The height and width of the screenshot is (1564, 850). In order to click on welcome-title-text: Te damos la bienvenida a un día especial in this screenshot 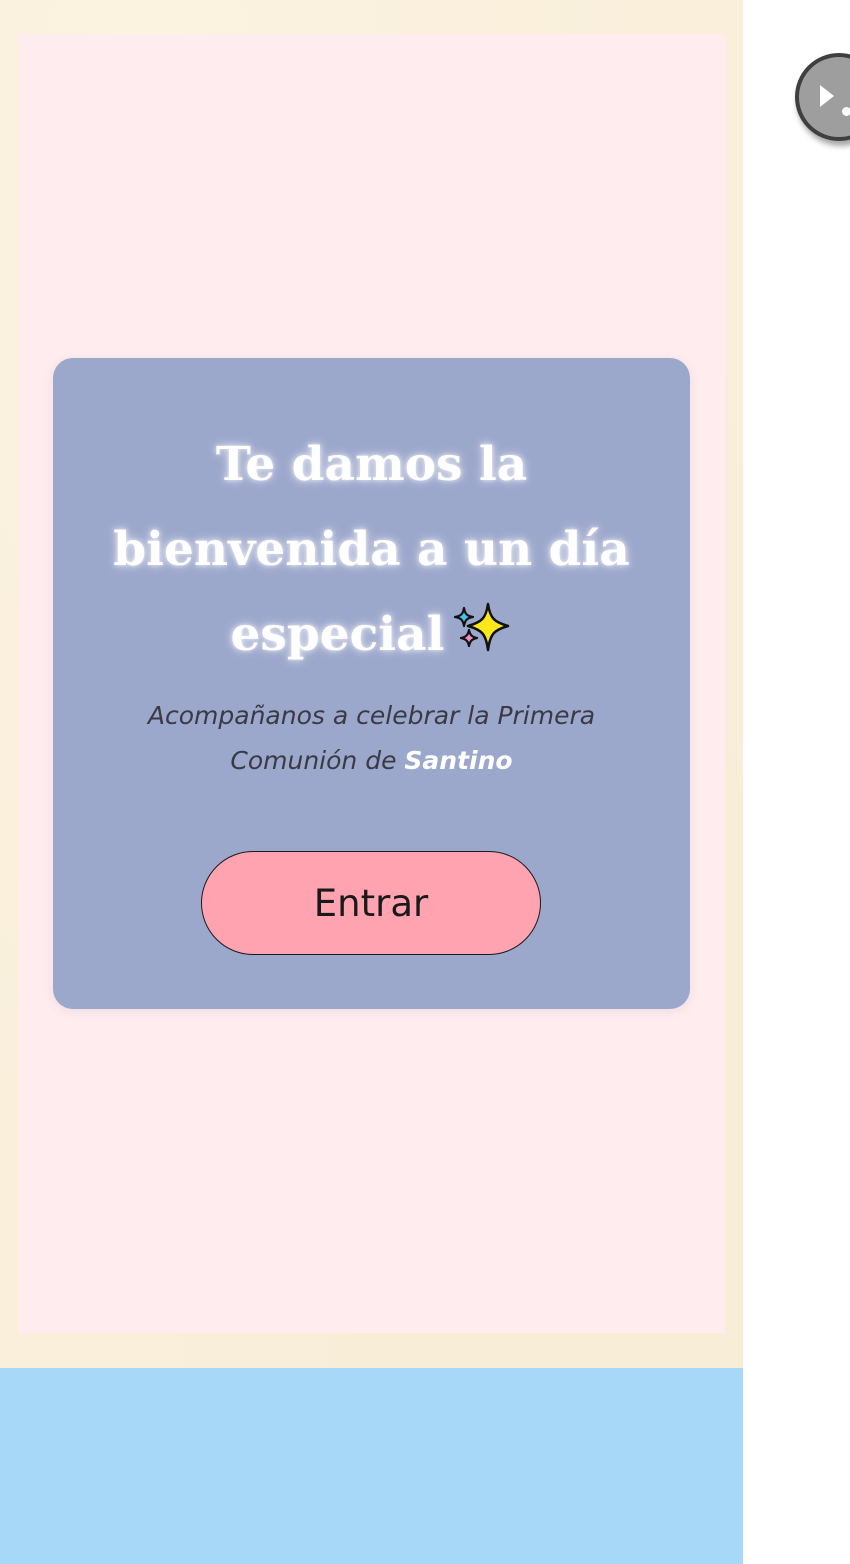, I will do `click(371, 549)`.